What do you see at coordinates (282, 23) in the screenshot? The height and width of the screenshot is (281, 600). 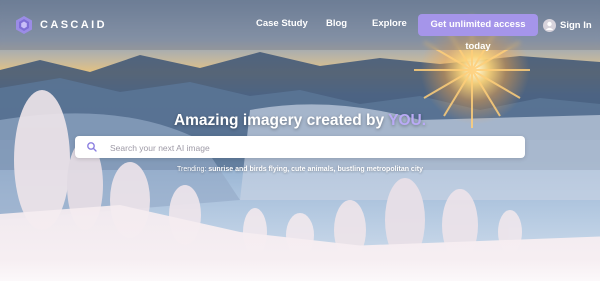 I see `nav-link-case-study: Case Study` at bounding box center [282, 23].